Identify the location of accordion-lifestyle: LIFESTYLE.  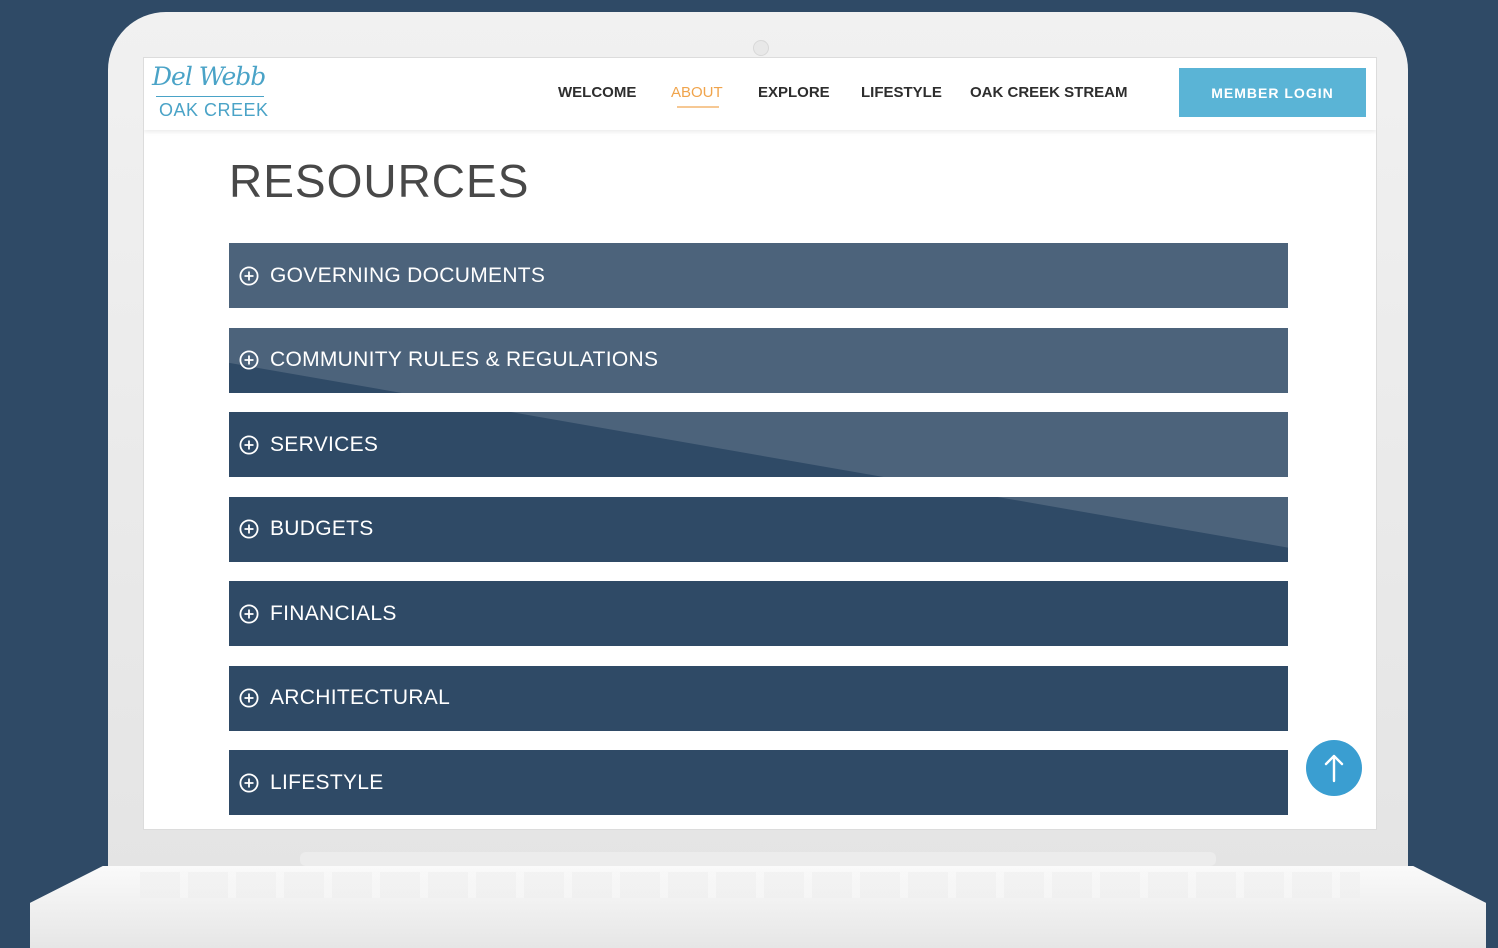
(758, 782).